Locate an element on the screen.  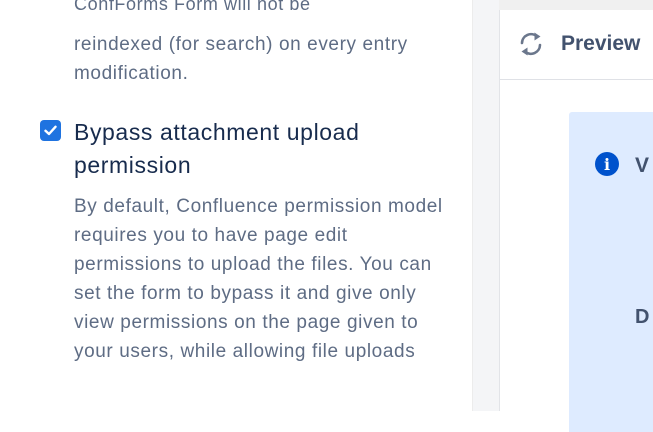
preview-header: Preview is located at coordinates (576, 45).